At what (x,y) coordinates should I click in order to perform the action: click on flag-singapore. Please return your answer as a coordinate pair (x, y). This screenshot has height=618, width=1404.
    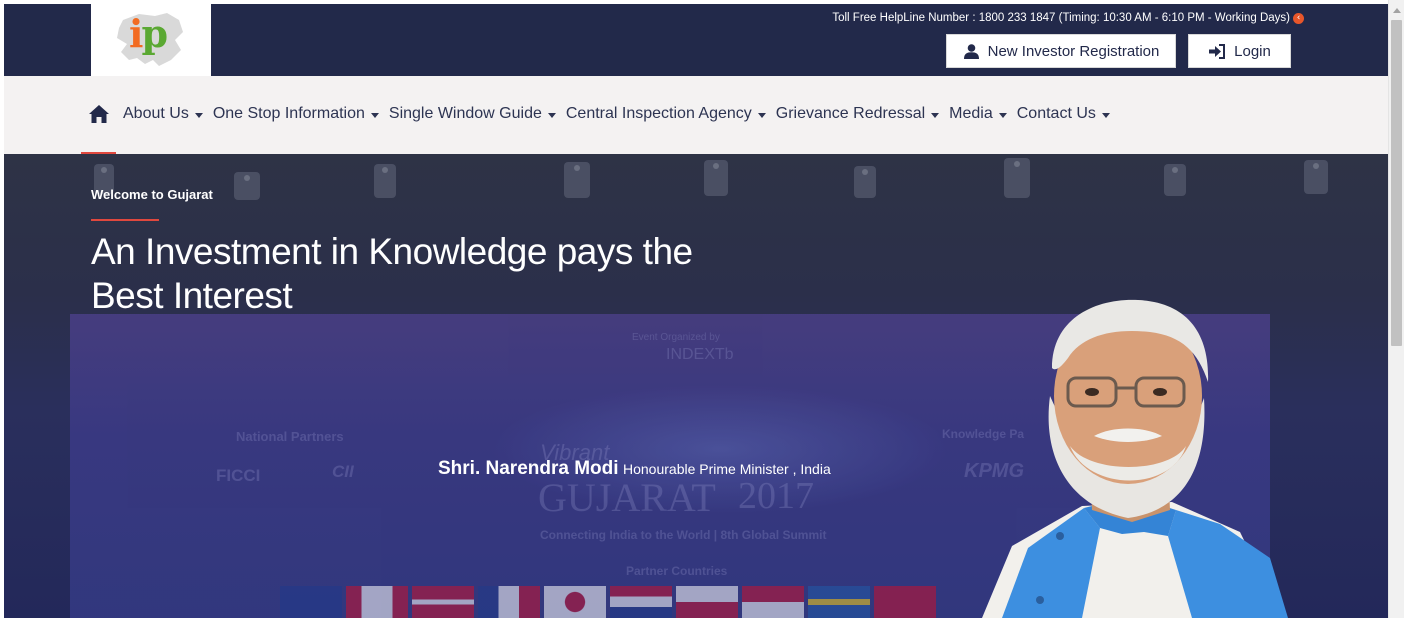
    Looking at the image, I should click on (773, 602).